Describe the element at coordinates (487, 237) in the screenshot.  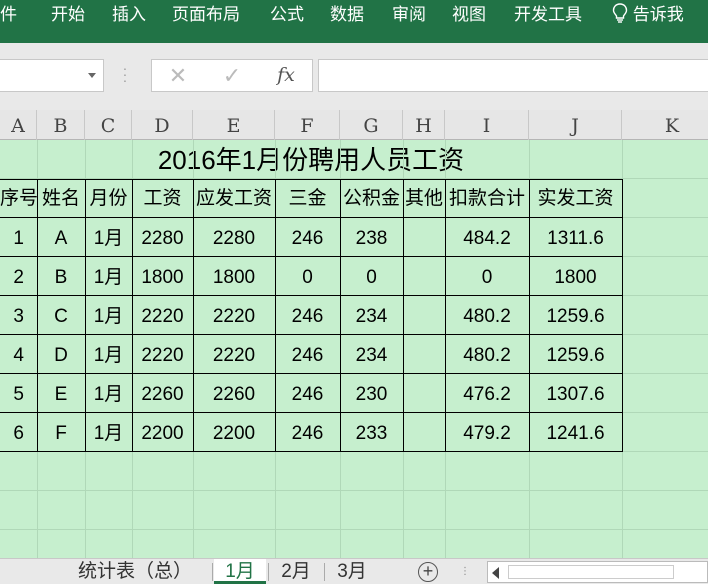
I see `cell-total-deductions: 484.2` at that location.